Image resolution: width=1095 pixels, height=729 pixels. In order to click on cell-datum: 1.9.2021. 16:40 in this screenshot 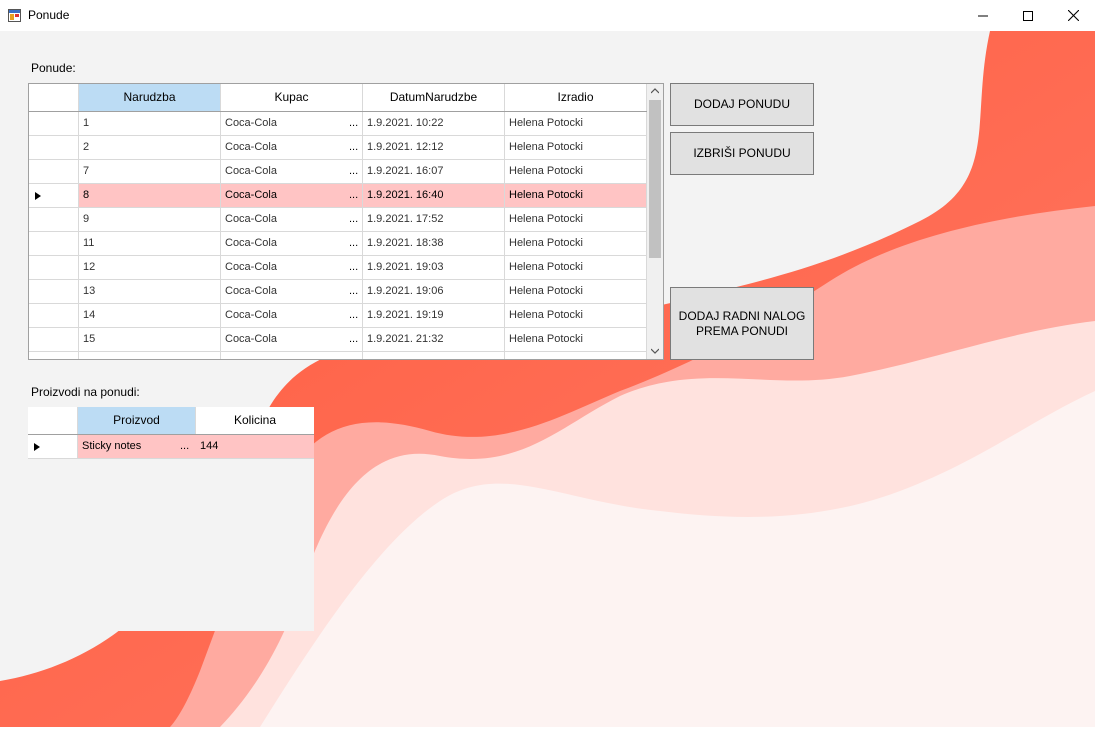, I will do `click(434, 195)`.